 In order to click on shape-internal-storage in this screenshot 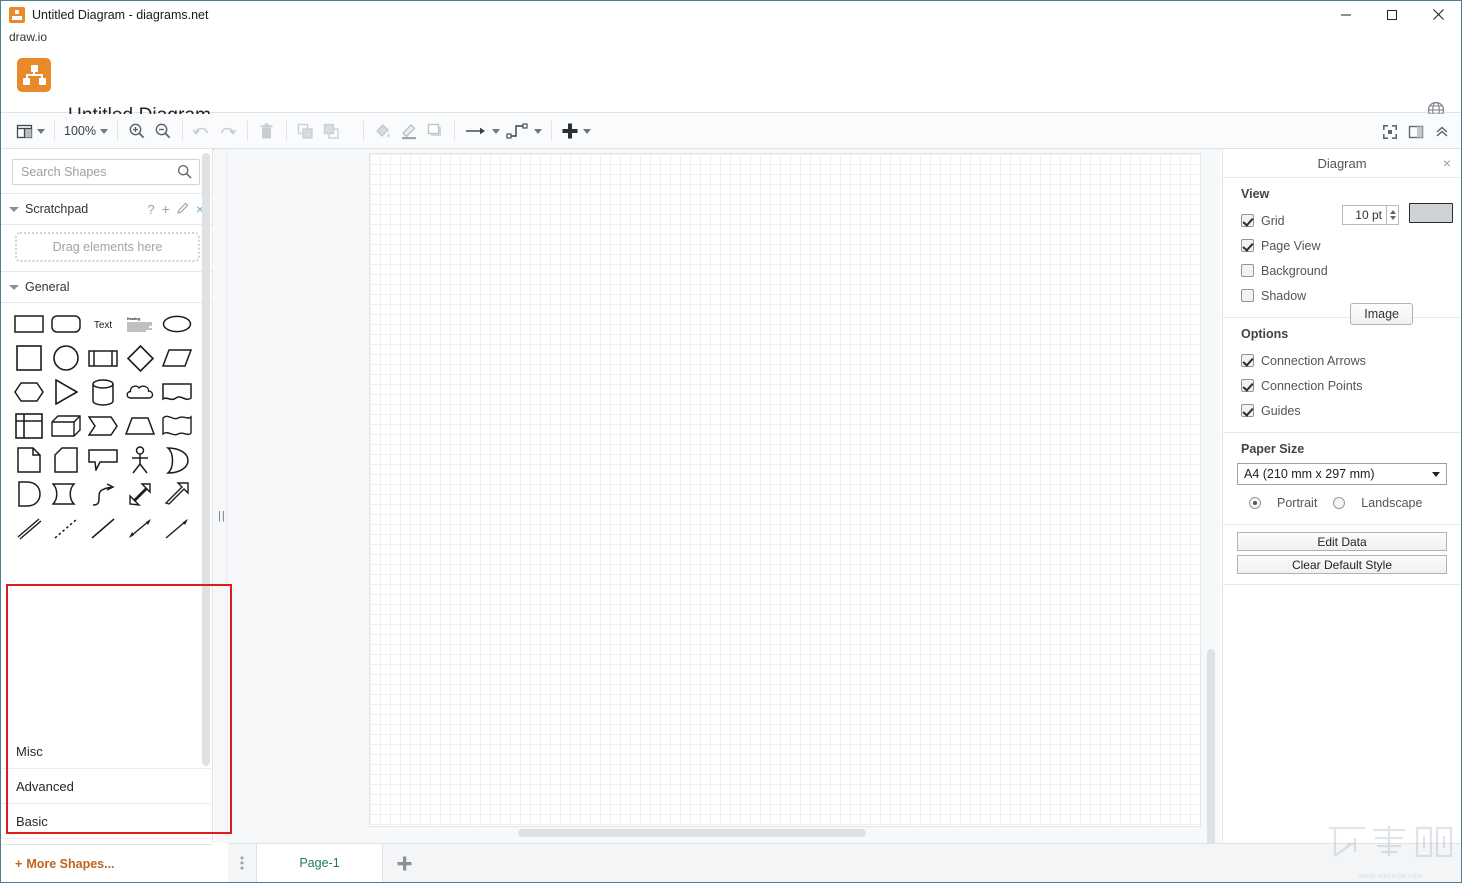, I will do `click(29, 426)`.